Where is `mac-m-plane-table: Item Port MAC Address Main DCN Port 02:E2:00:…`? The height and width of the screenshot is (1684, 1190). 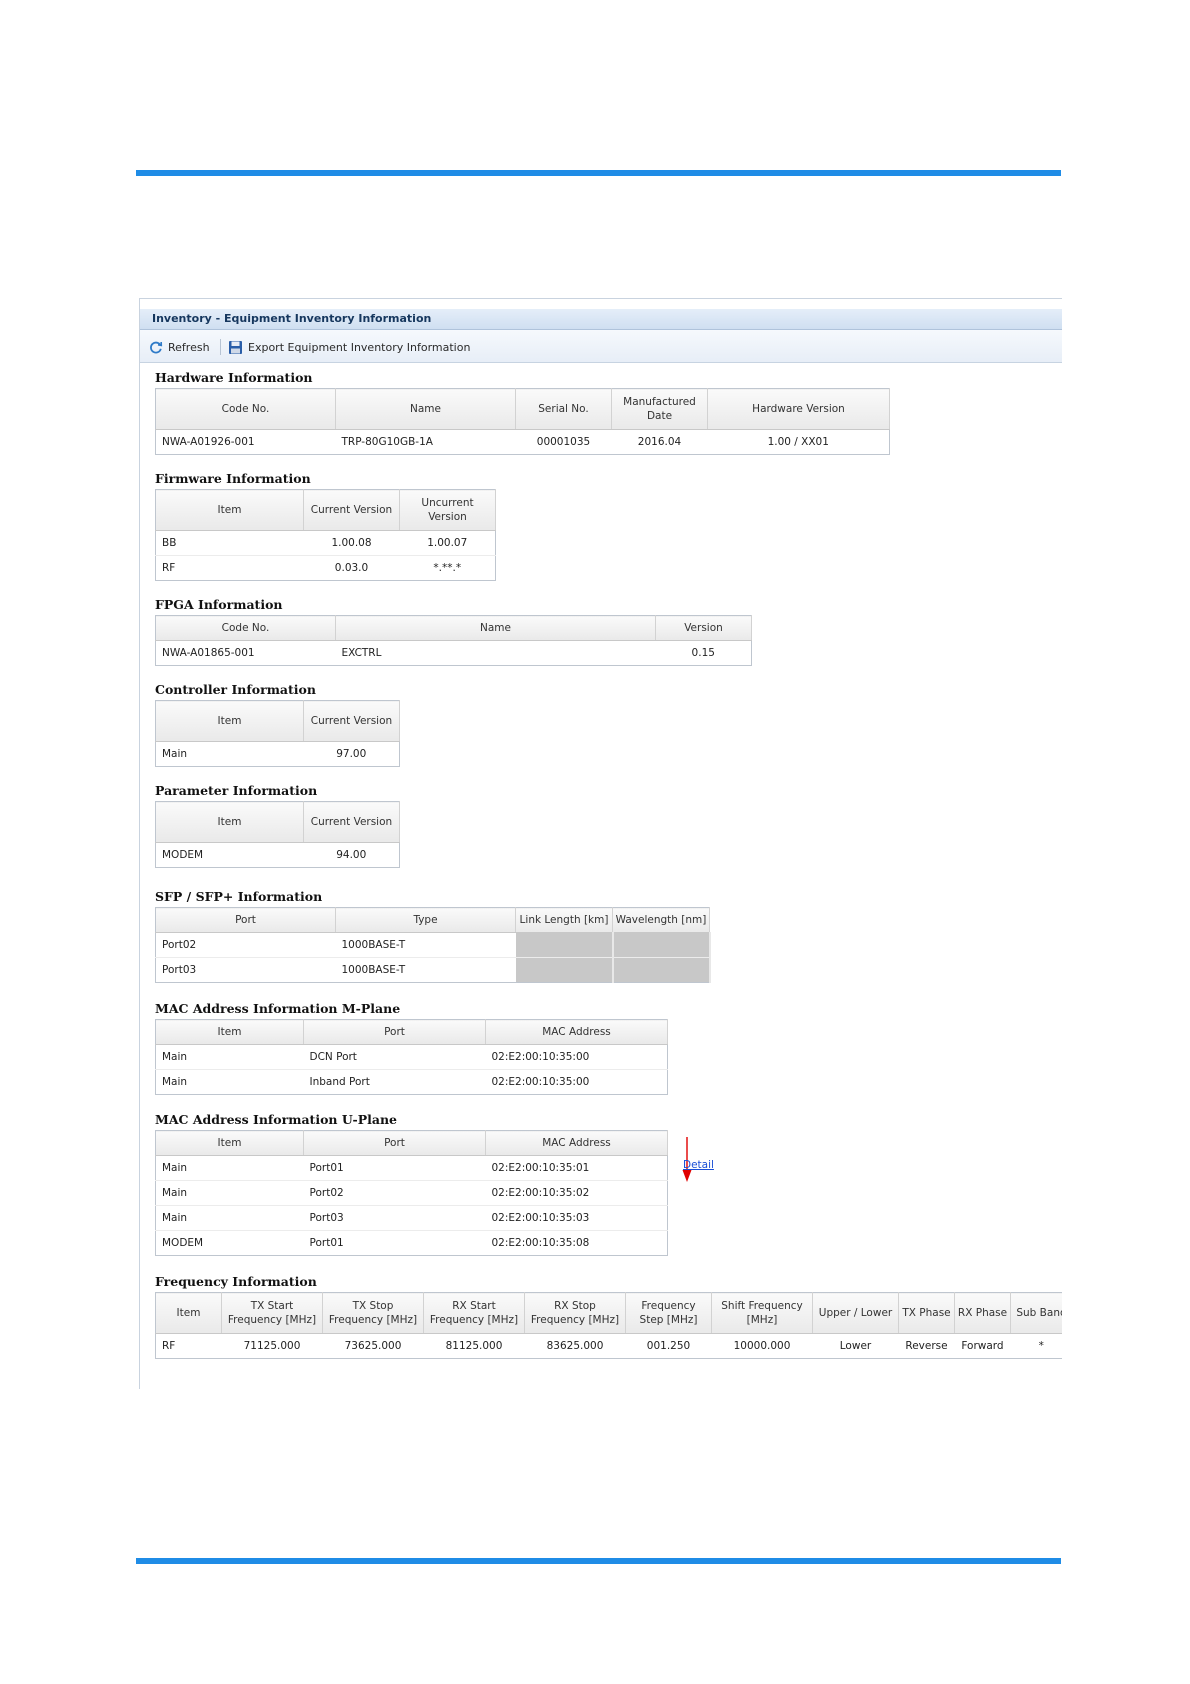
mac-m-plane-table: Item Port MAC Address Main DCN Port 02:E2:00:… is located at coordinates (411, 1057).